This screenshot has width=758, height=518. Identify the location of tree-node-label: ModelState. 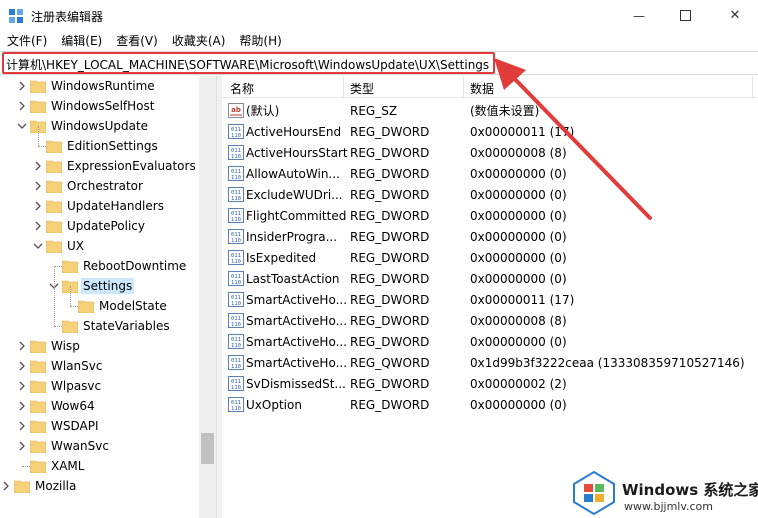
(133, 306).